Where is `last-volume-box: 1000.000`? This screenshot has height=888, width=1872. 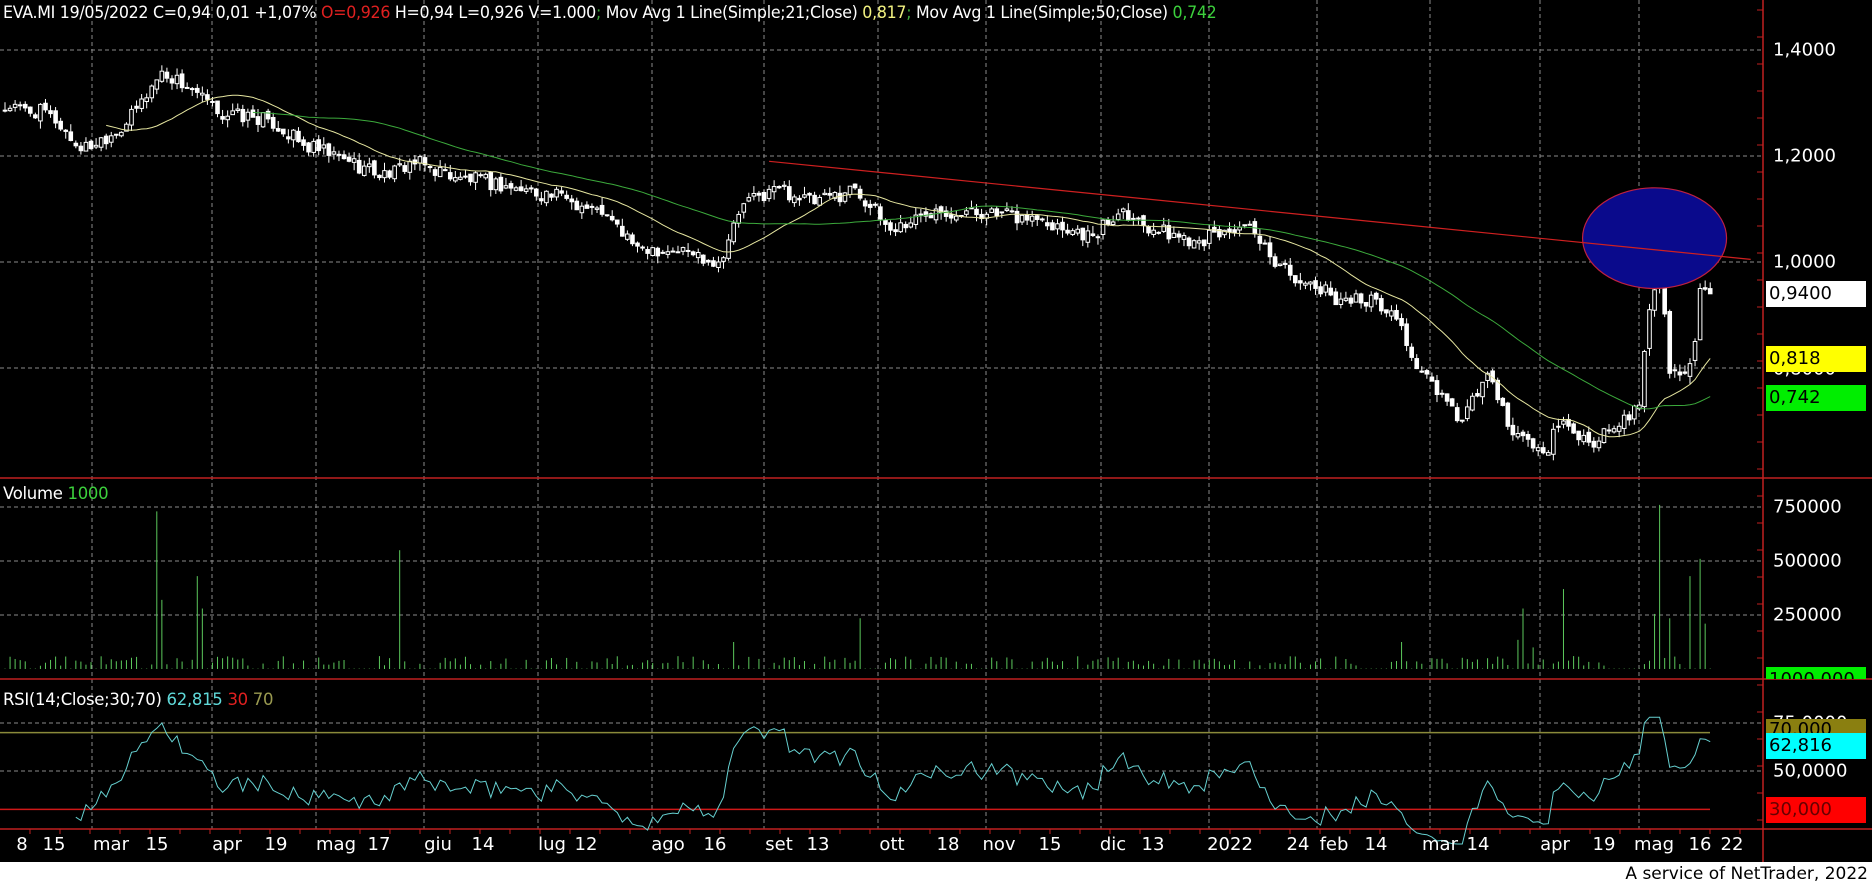
last-volume-box: 1000.000 is located at coordinates (1816, 673).